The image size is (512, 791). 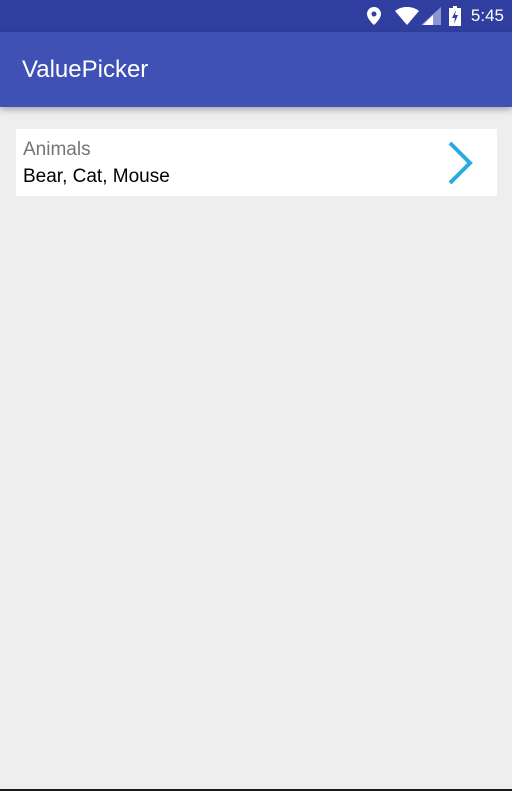 What do you see at coordinates (487, 15) in the screenshot?
I see `status-time: 5:45` at bounding box center [487, 15].